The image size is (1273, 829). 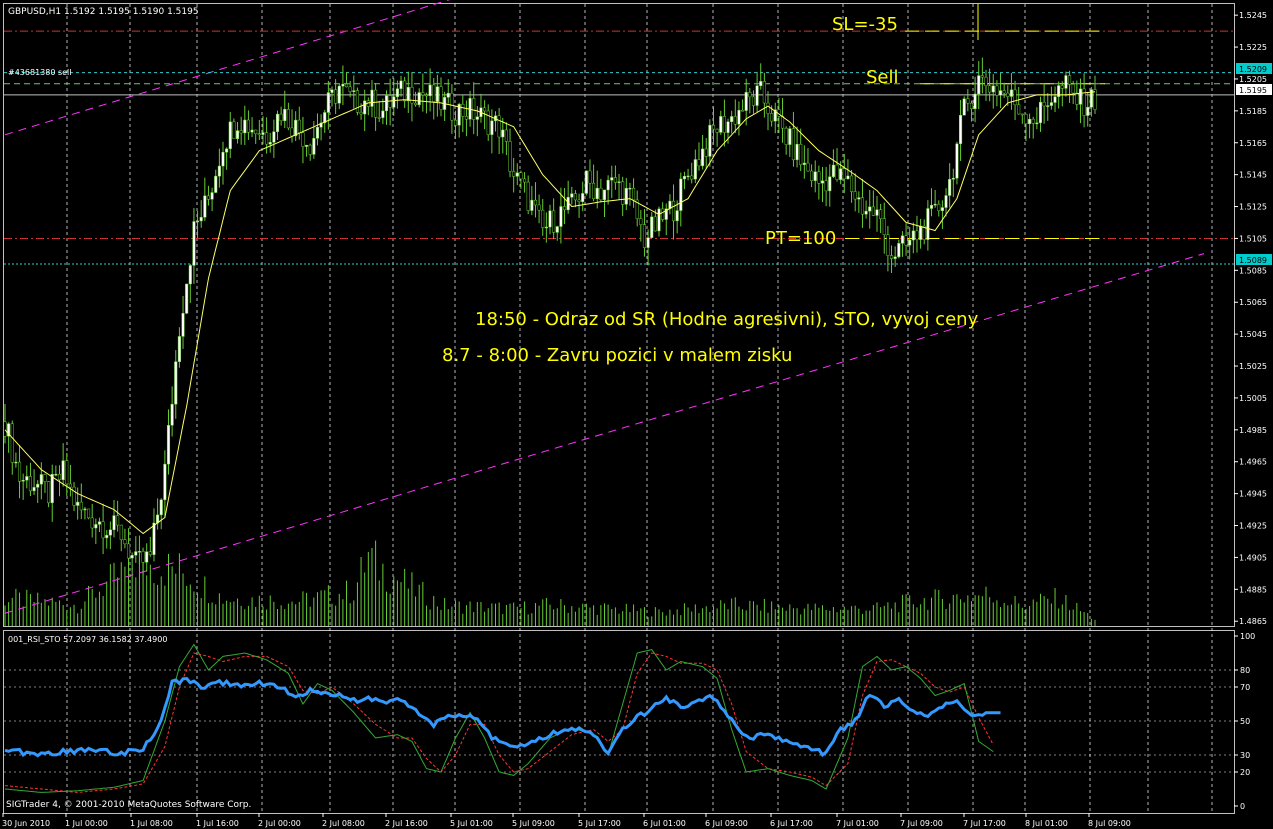 What do you see at coordinates (1253, 175) in the screenshot?
I see `price-tick-label: 1.5145` at bounding box center [1253, 175].